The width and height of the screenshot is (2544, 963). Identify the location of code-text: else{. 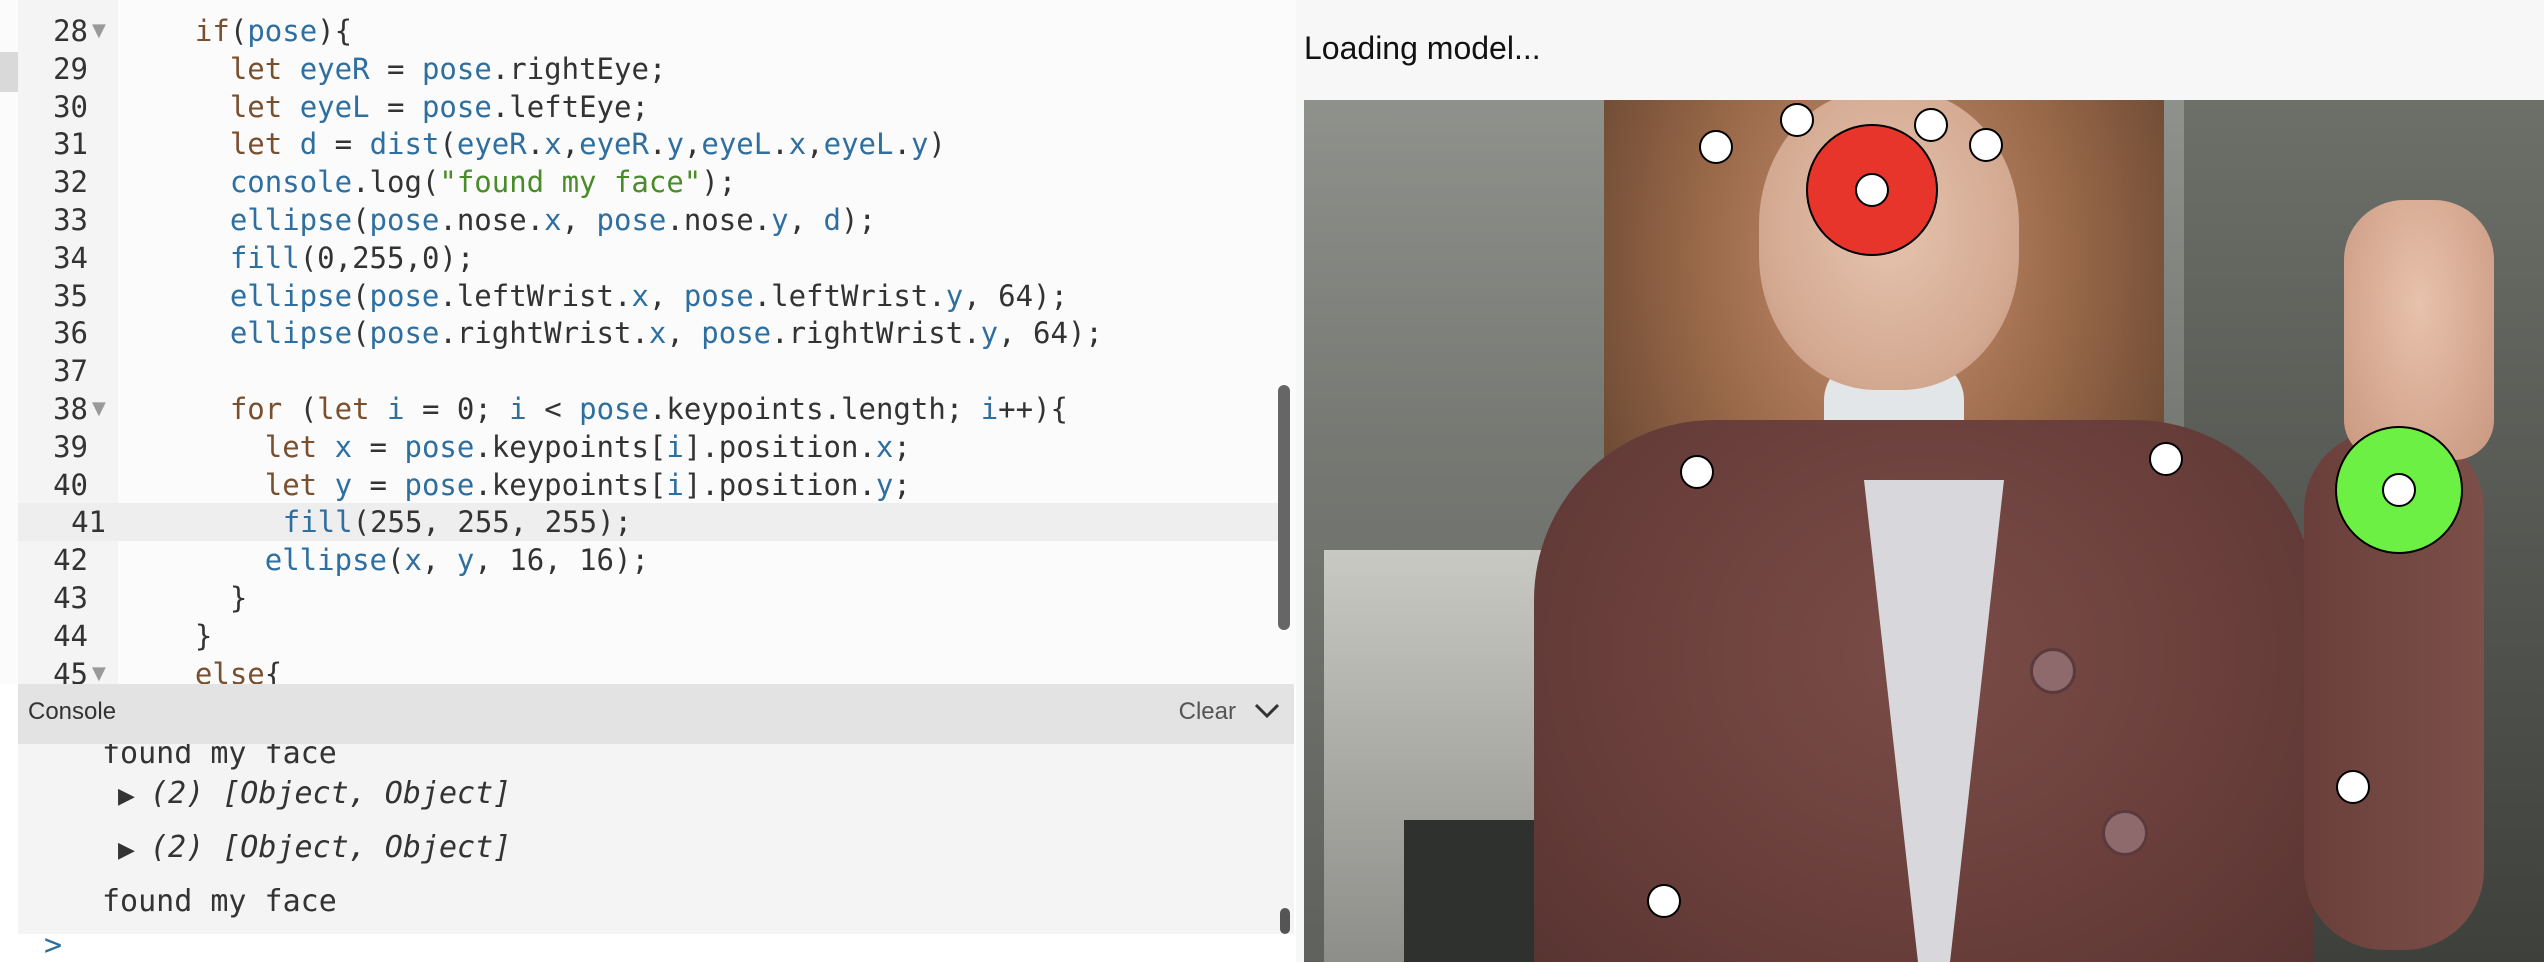
(221, 669).